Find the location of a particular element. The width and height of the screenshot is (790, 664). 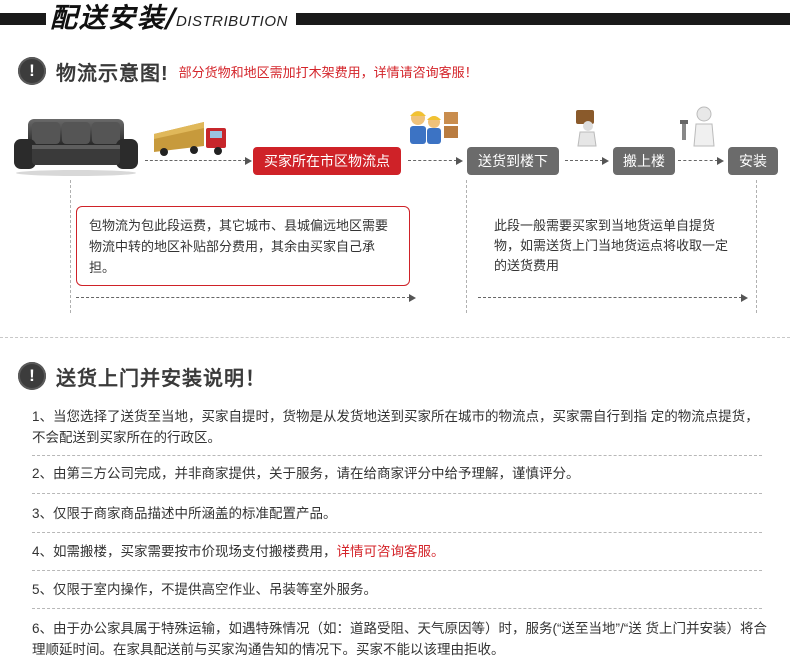

detail-arrow-right is located at coordinates (613, 298).